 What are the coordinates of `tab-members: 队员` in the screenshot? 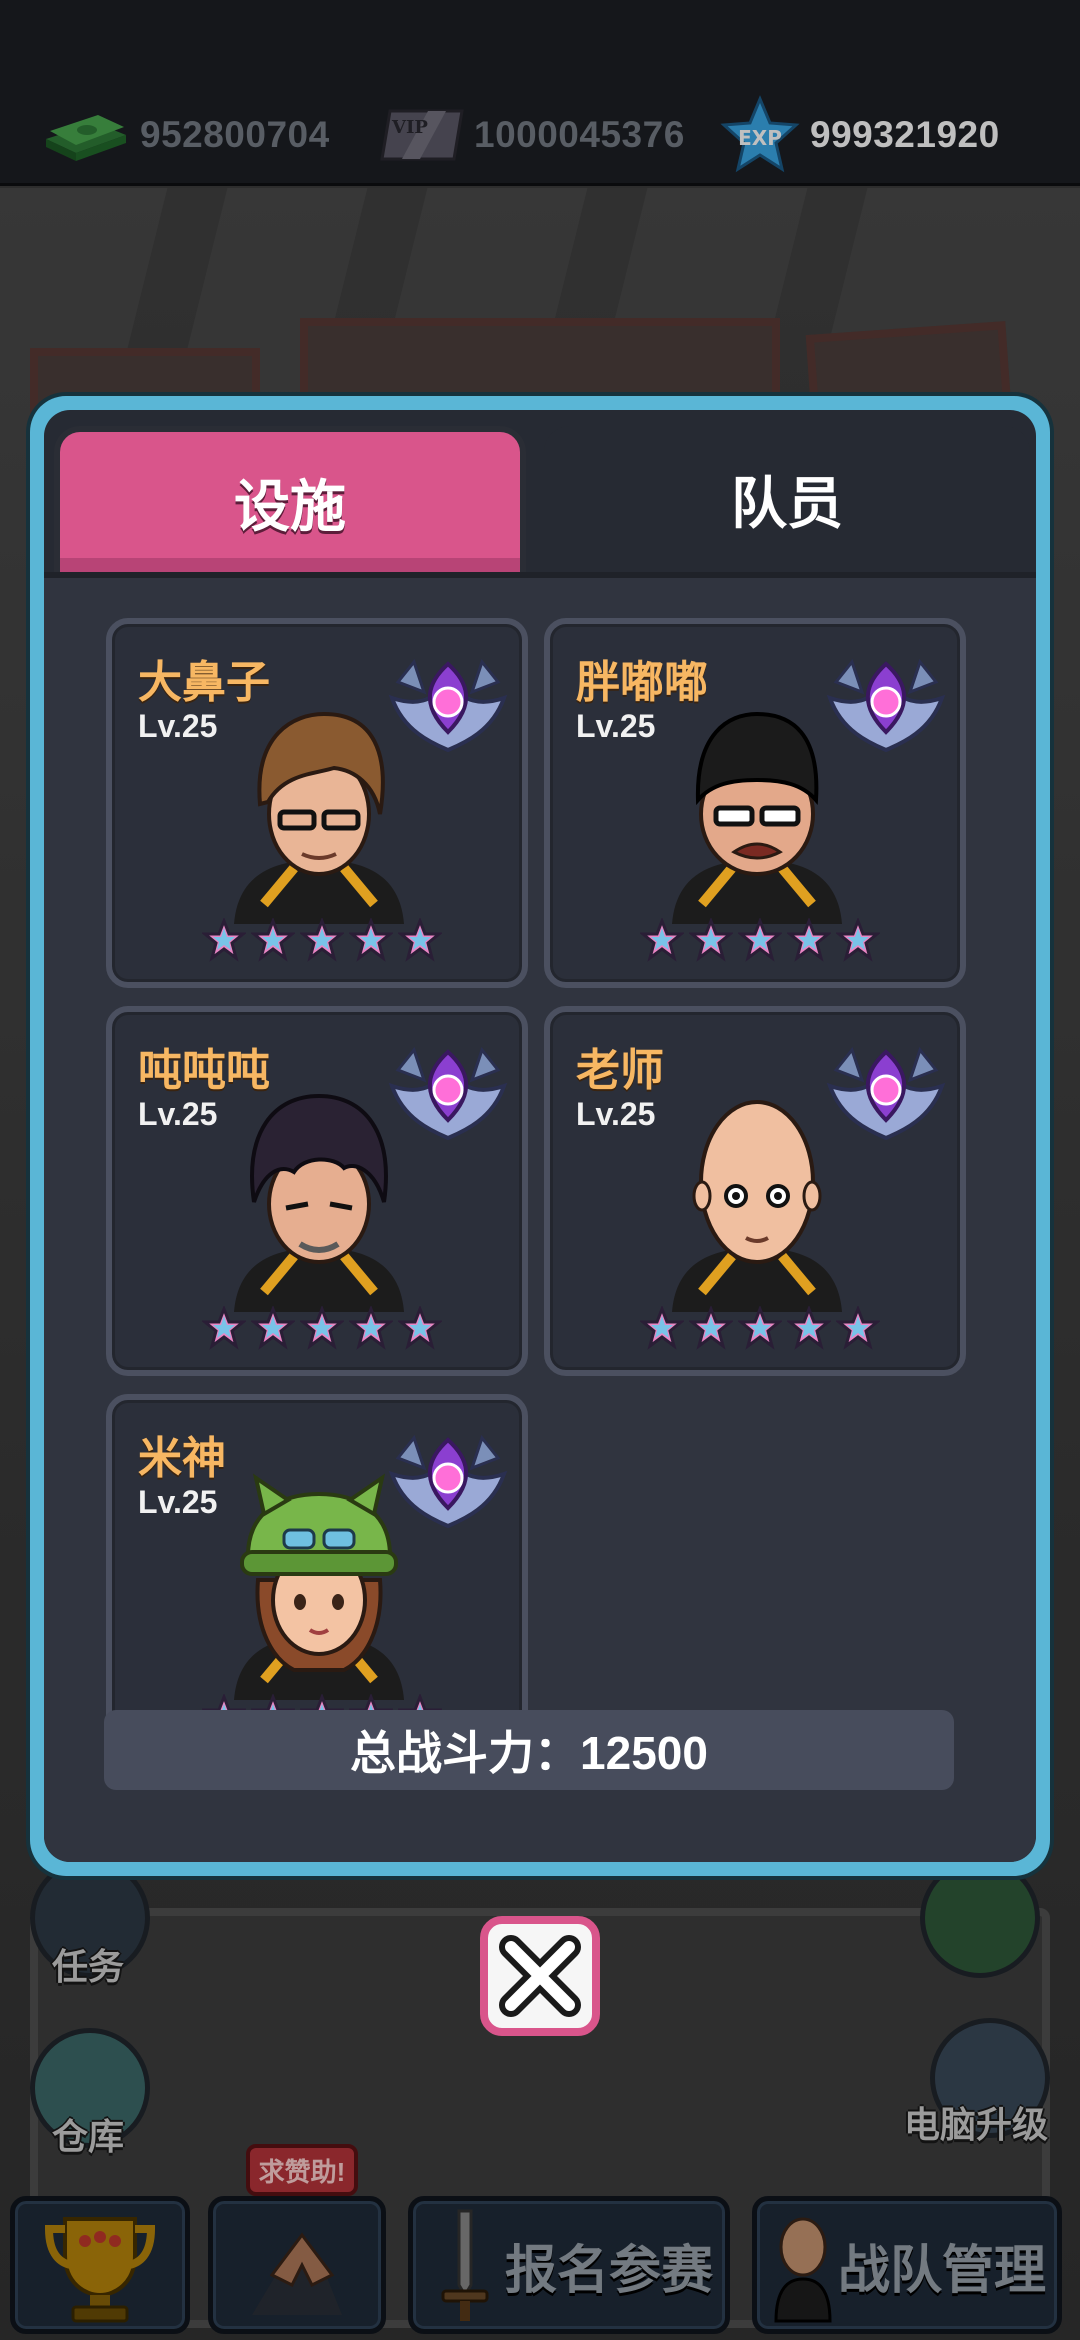 It's located at (787, 499).